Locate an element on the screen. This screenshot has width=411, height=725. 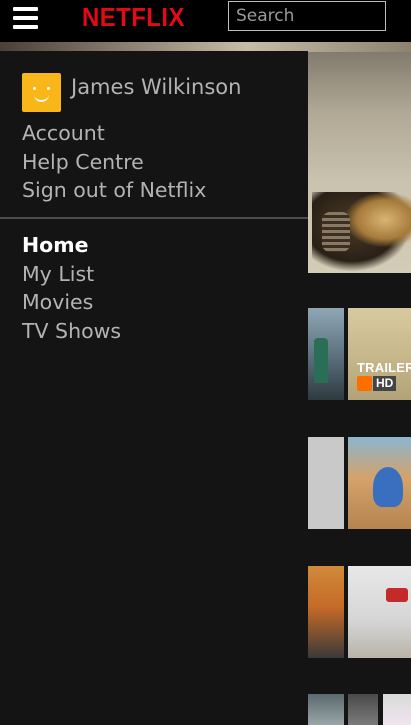
trailer-label: TRAILER is located at coordinates (384, 367).